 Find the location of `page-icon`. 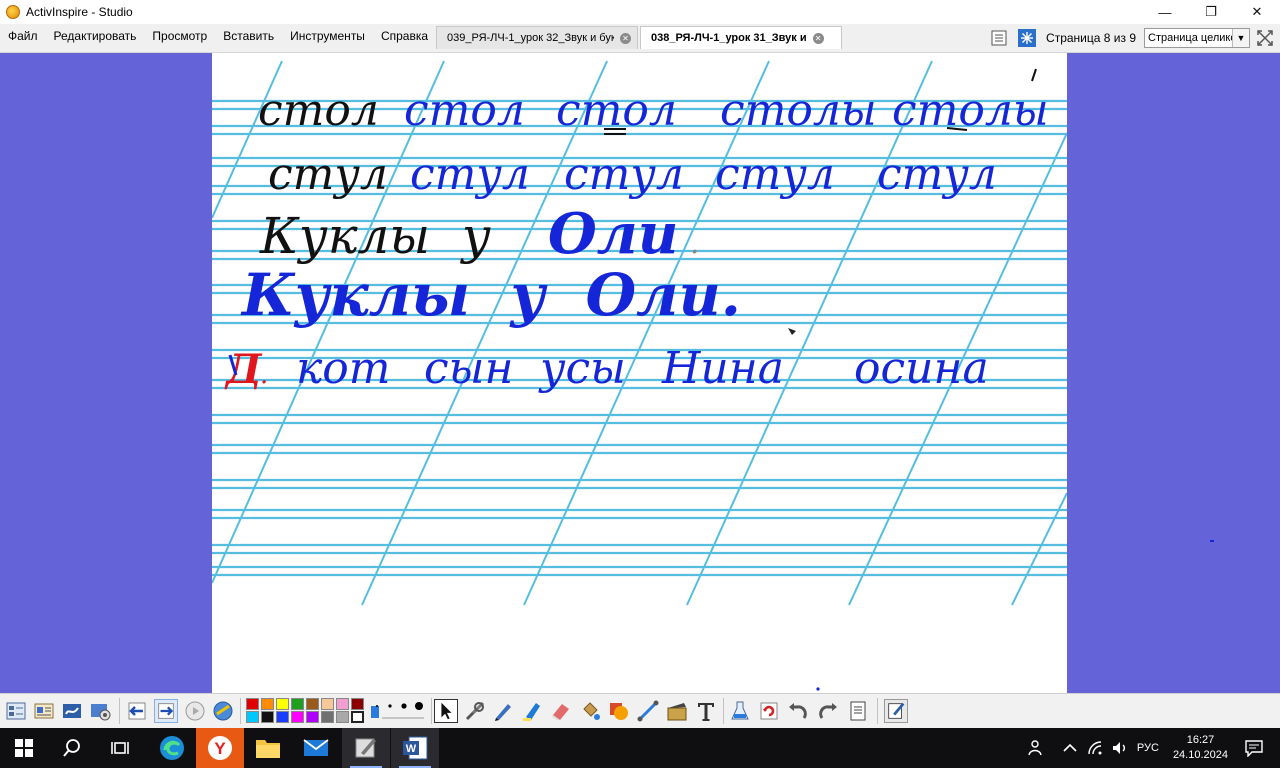

page-icon is located at coordinates (858, 711).